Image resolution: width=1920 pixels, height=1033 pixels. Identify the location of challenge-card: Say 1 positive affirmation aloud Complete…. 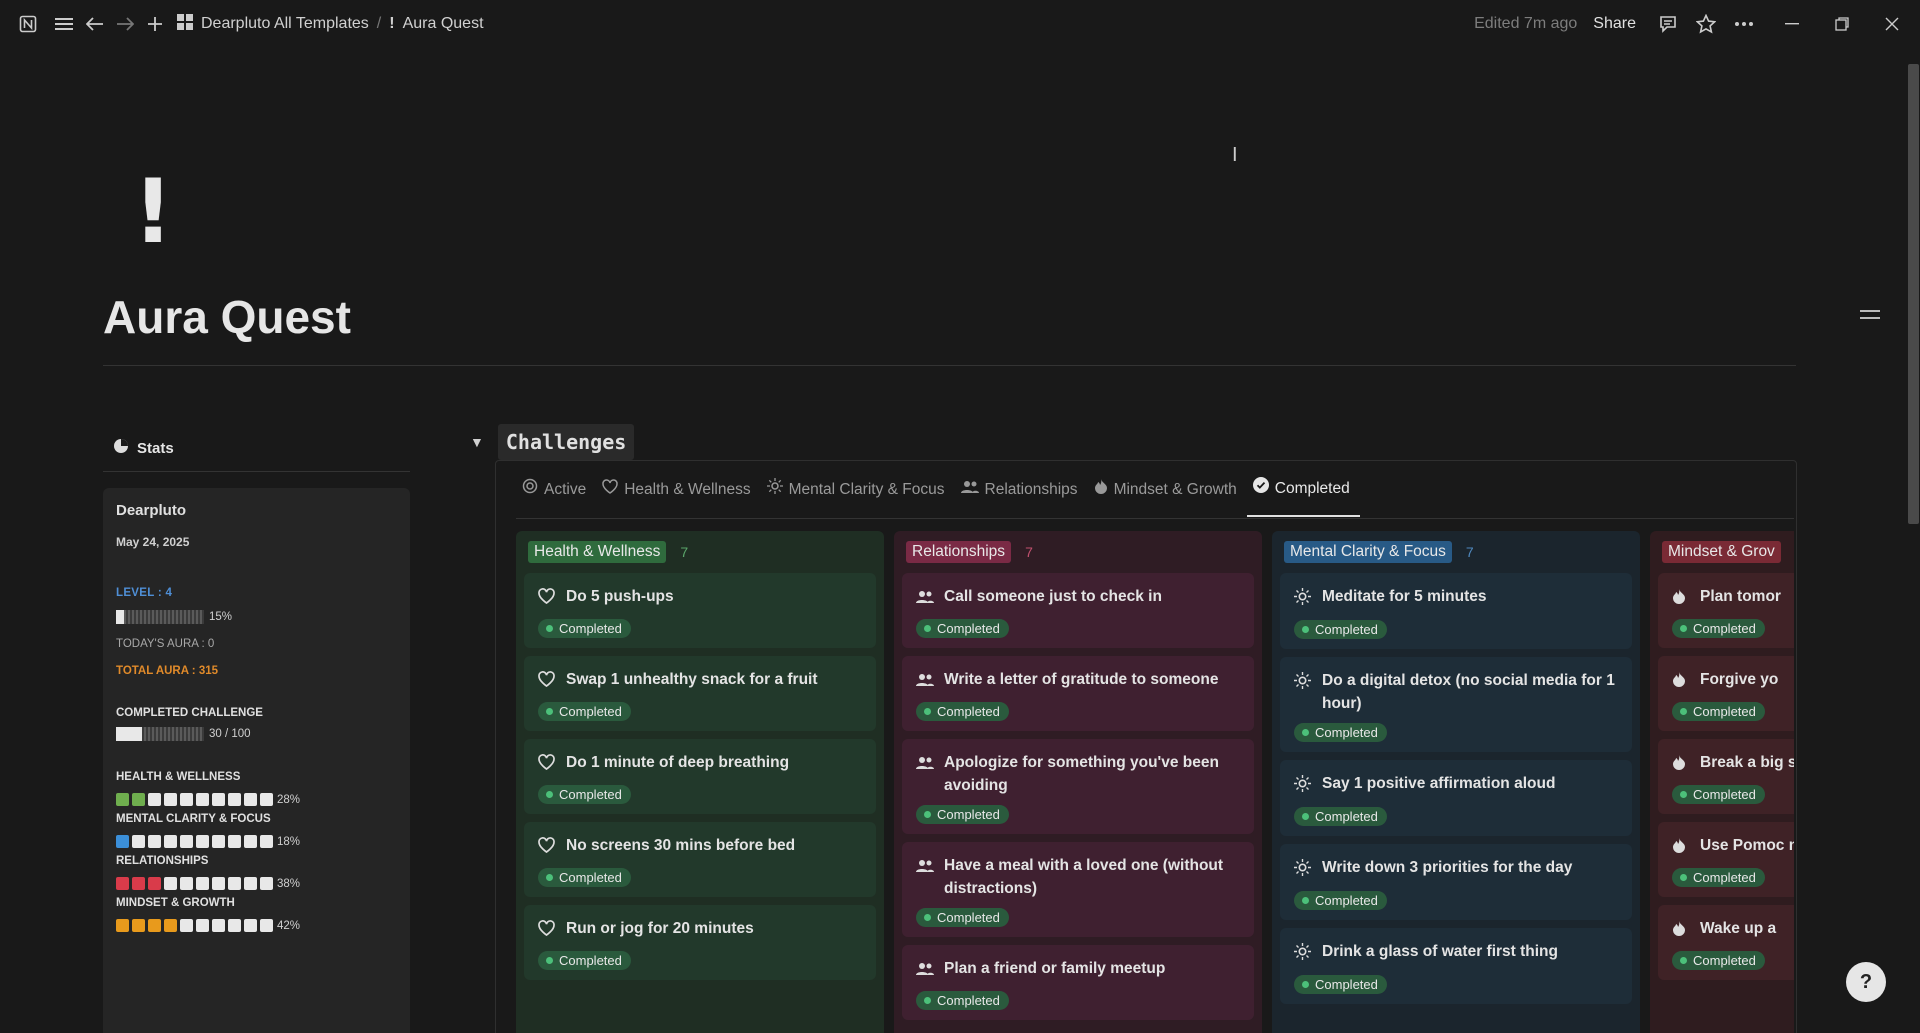
(1456, 798).